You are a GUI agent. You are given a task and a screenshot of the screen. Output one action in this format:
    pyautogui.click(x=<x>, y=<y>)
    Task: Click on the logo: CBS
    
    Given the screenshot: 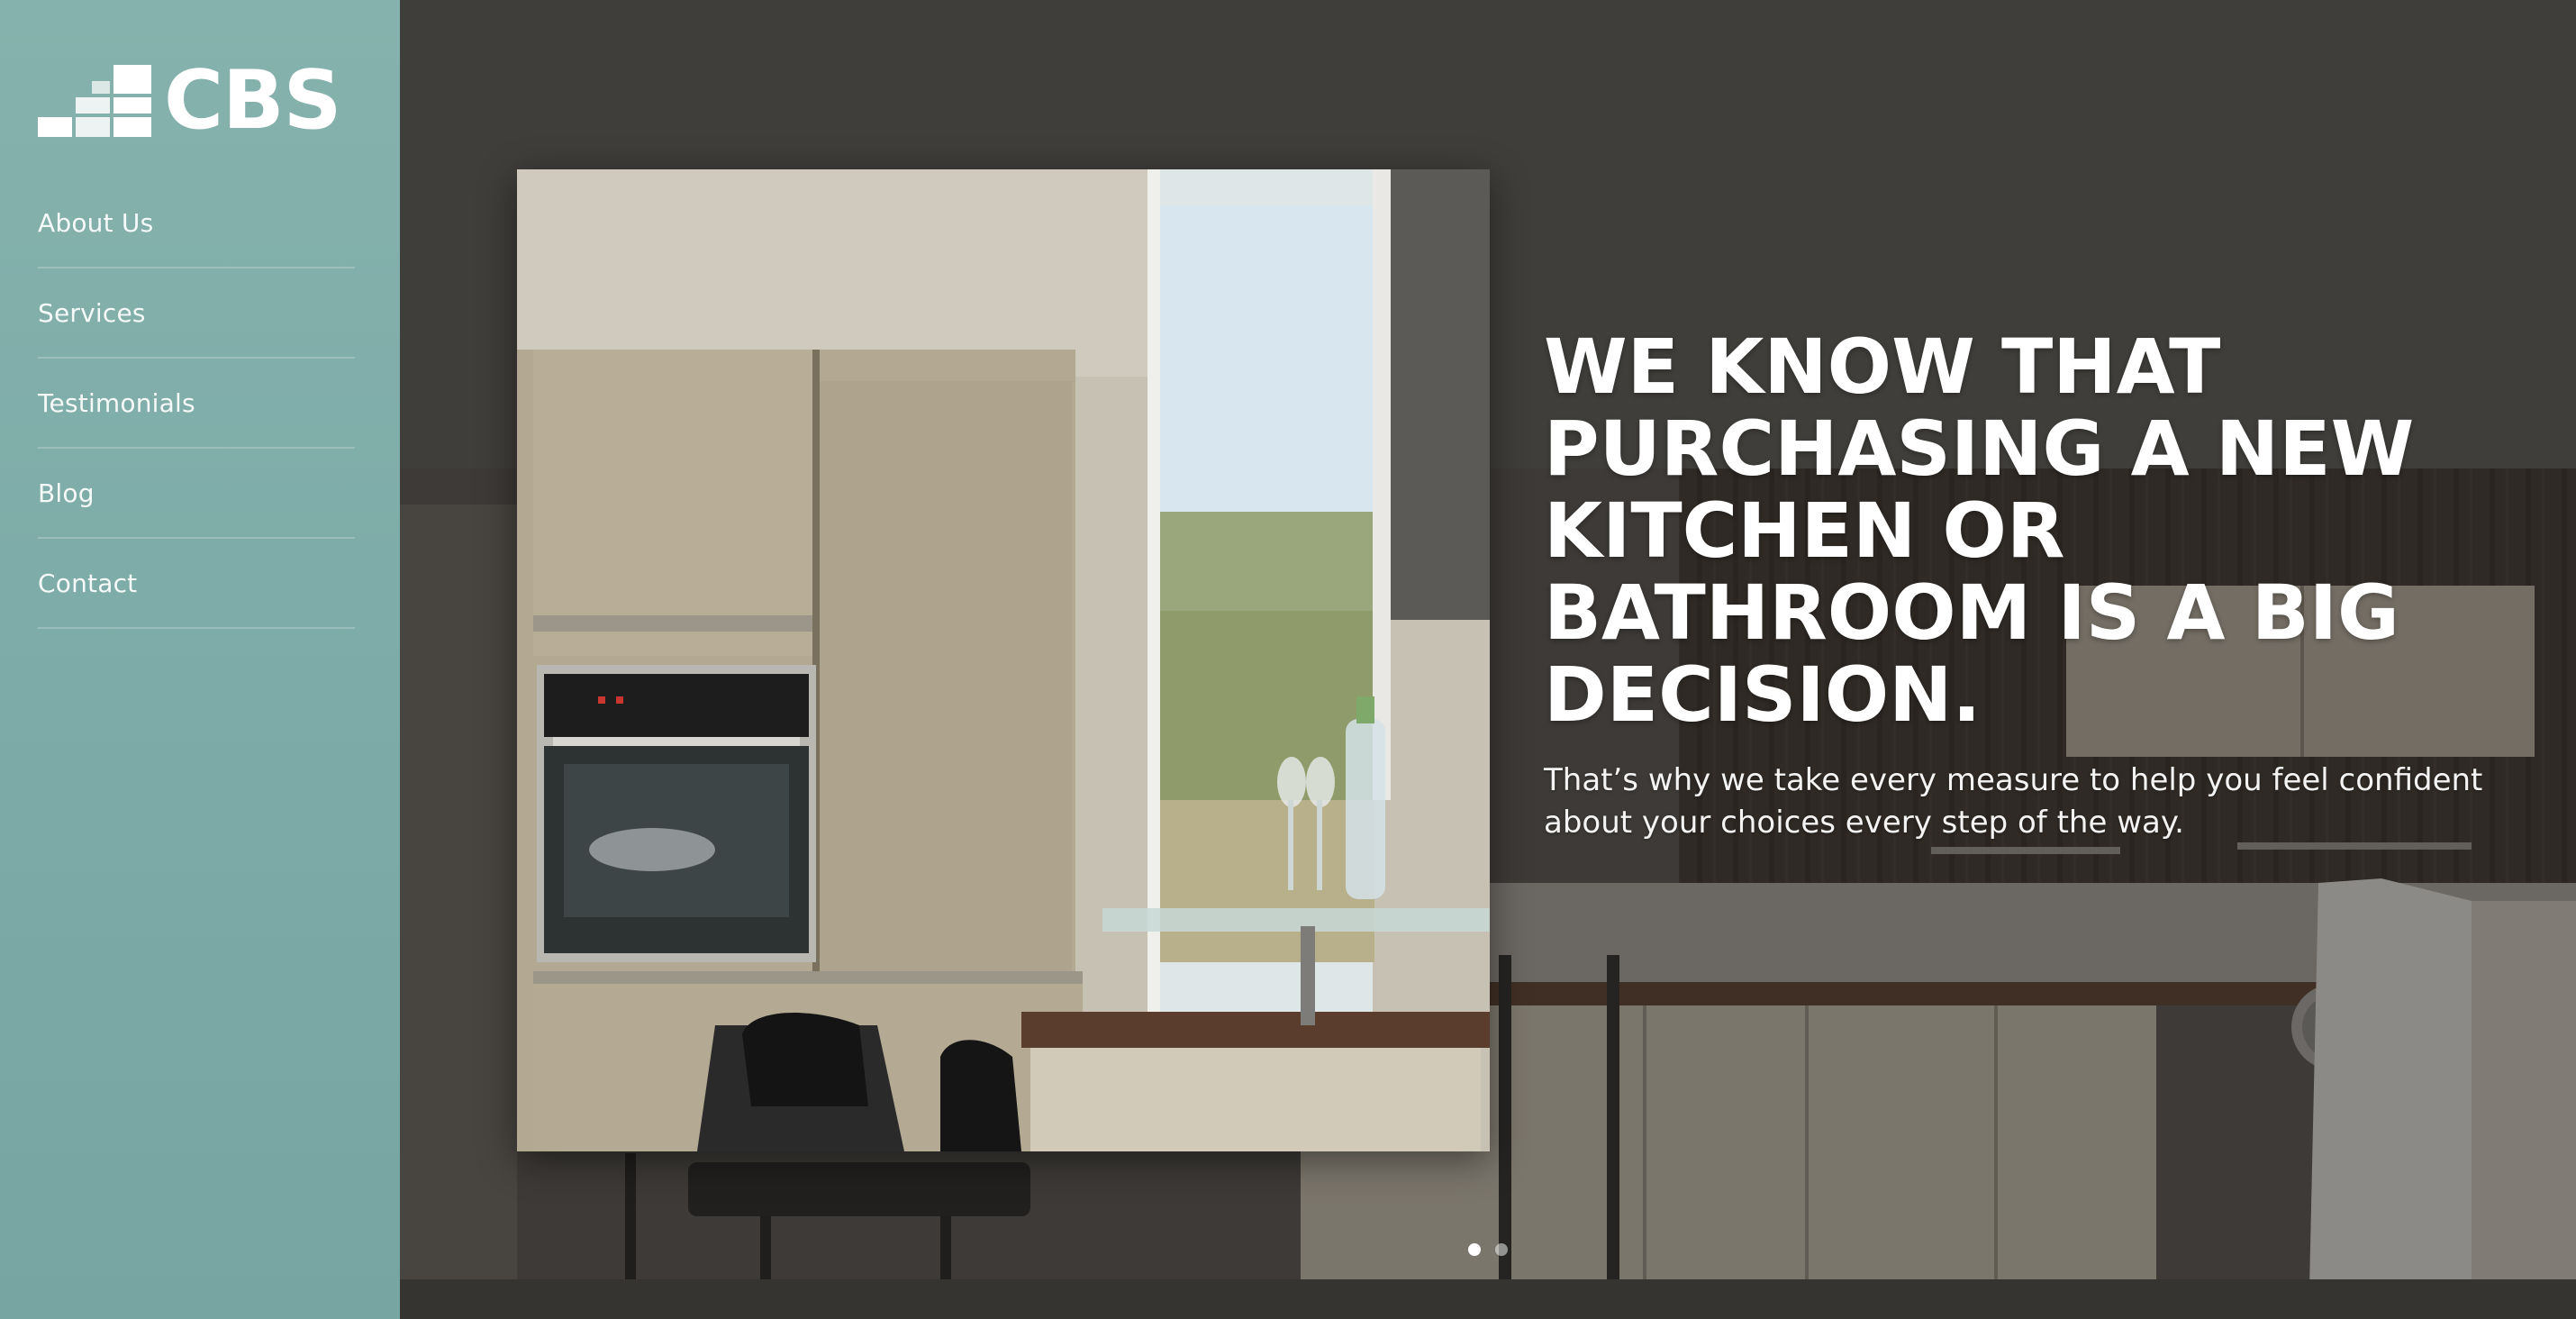 What is the action you would take?
    pyautogui.click(x=189, y=100)
    